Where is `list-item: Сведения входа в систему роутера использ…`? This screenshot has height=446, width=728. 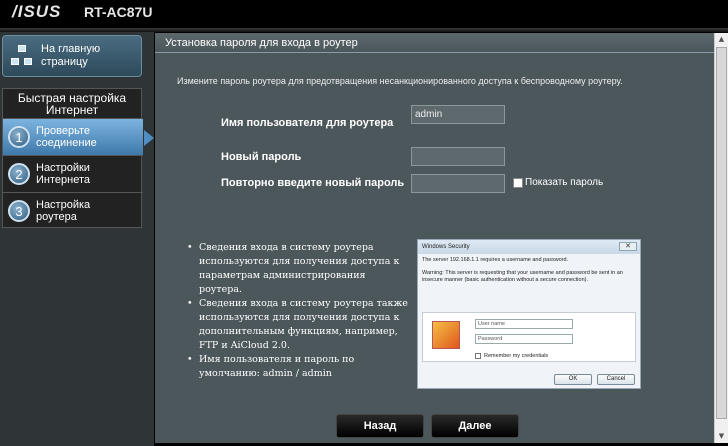 list-item: Сведения входа в систему роутера использ… is located at coordinates (298, 269).